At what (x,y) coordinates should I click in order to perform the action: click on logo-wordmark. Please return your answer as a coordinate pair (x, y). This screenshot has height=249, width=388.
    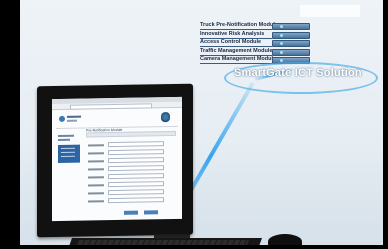
    Looking at the image, I should click on (74, 116).